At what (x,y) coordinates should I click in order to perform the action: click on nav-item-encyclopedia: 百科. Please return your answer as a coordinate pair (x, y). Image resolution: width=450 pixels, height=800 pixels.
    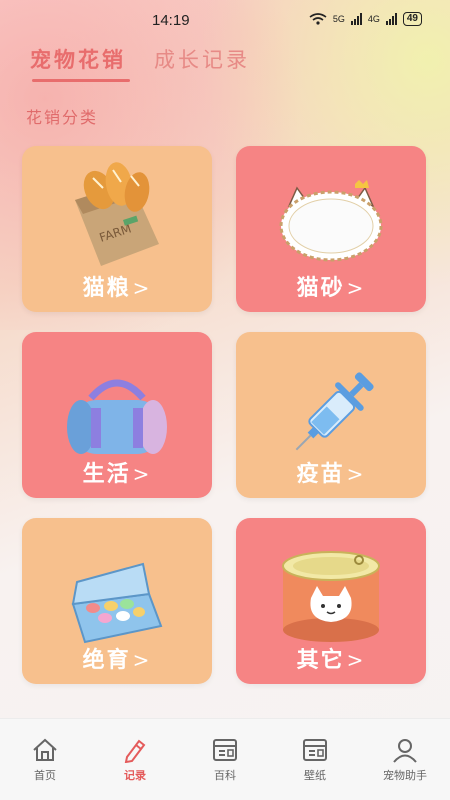
    Looking at the image, I should click on (225, 760).